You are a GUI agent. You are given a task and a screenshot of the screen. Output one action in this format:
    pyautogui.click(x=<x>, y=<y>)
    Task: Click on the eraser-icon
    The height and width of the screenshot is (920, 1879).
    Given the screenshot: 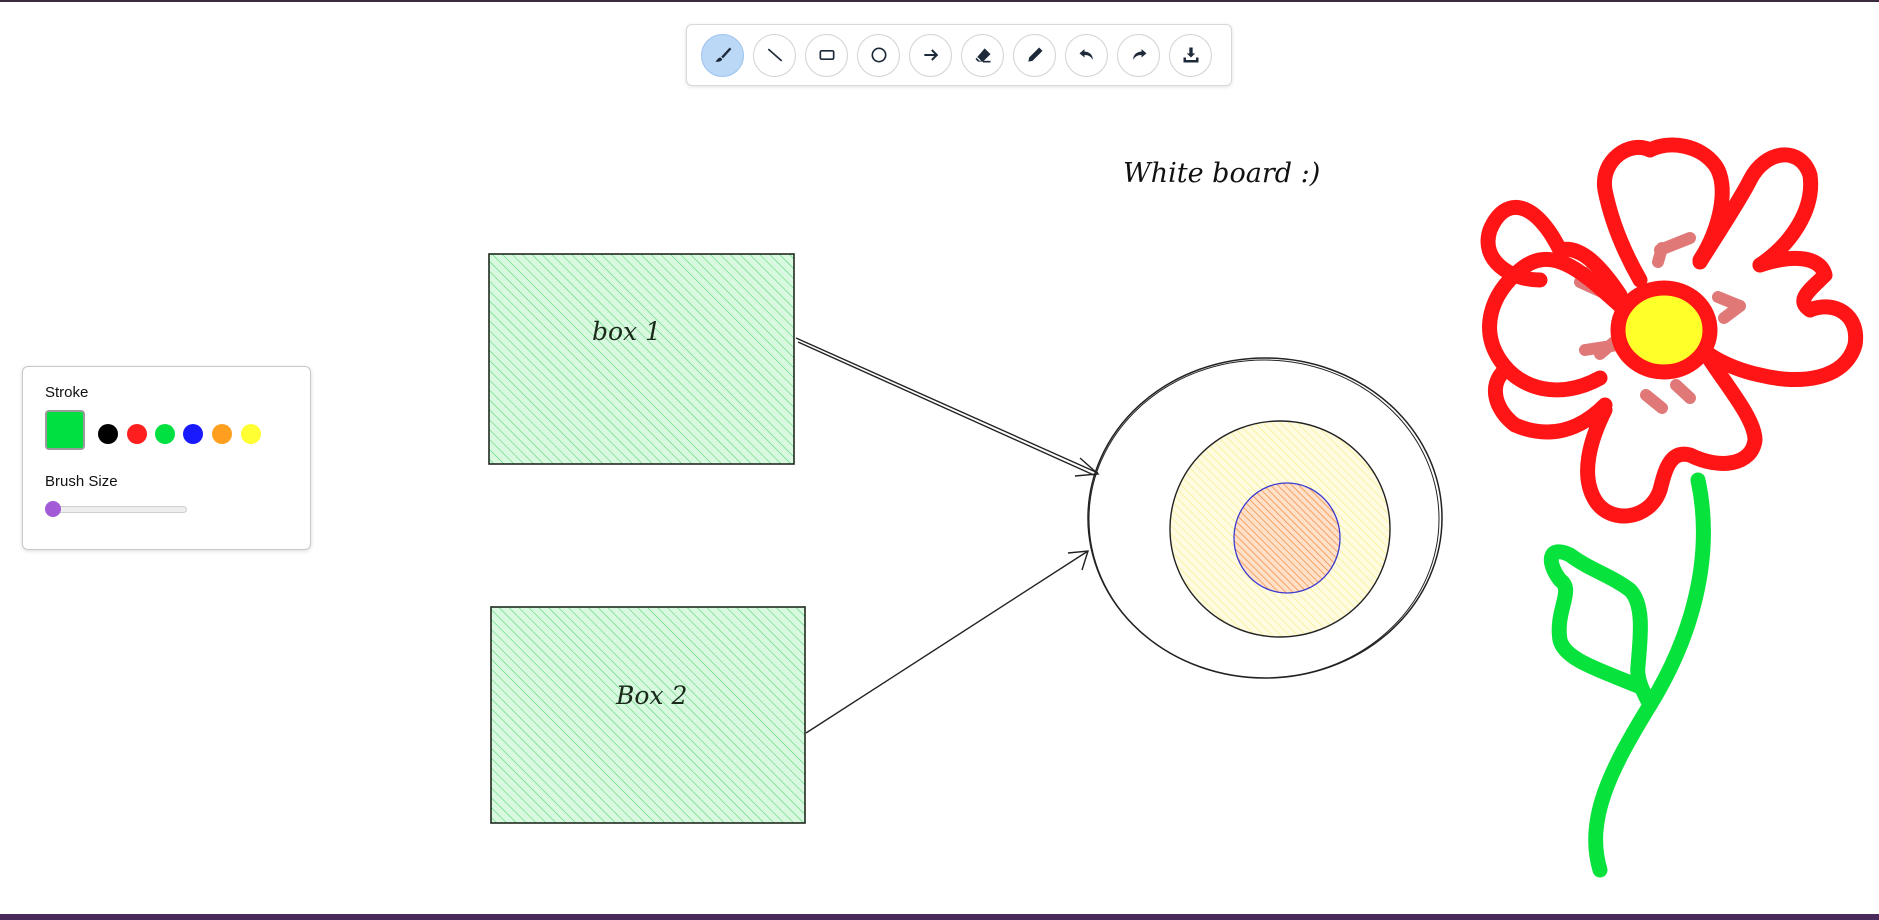 What is the action you would take?
    pyautogui.click(x=982, y=55)
    